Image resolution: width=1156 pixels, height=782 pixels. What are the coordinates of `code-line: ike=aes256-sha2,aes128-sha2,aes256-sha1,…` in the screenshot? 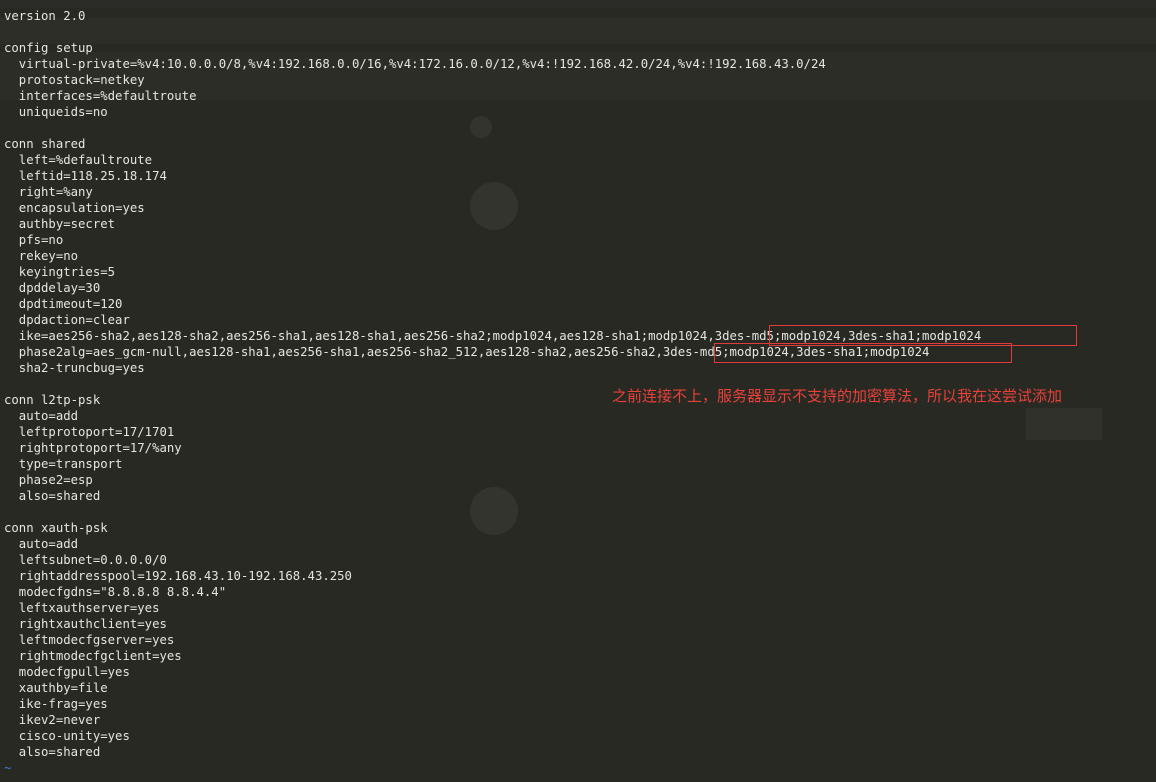 It's located at (493, 336).